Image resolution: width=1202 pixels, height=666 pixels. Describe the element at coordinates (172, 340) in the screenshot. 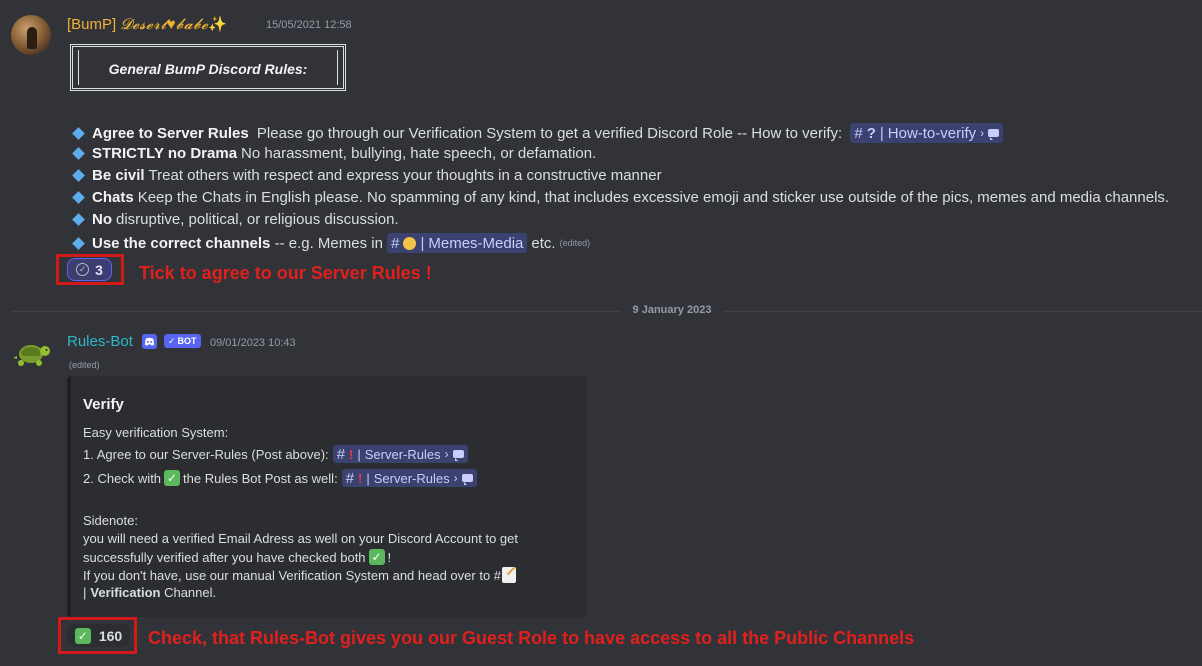

I see `verified-check-icon: ✓` at that location.